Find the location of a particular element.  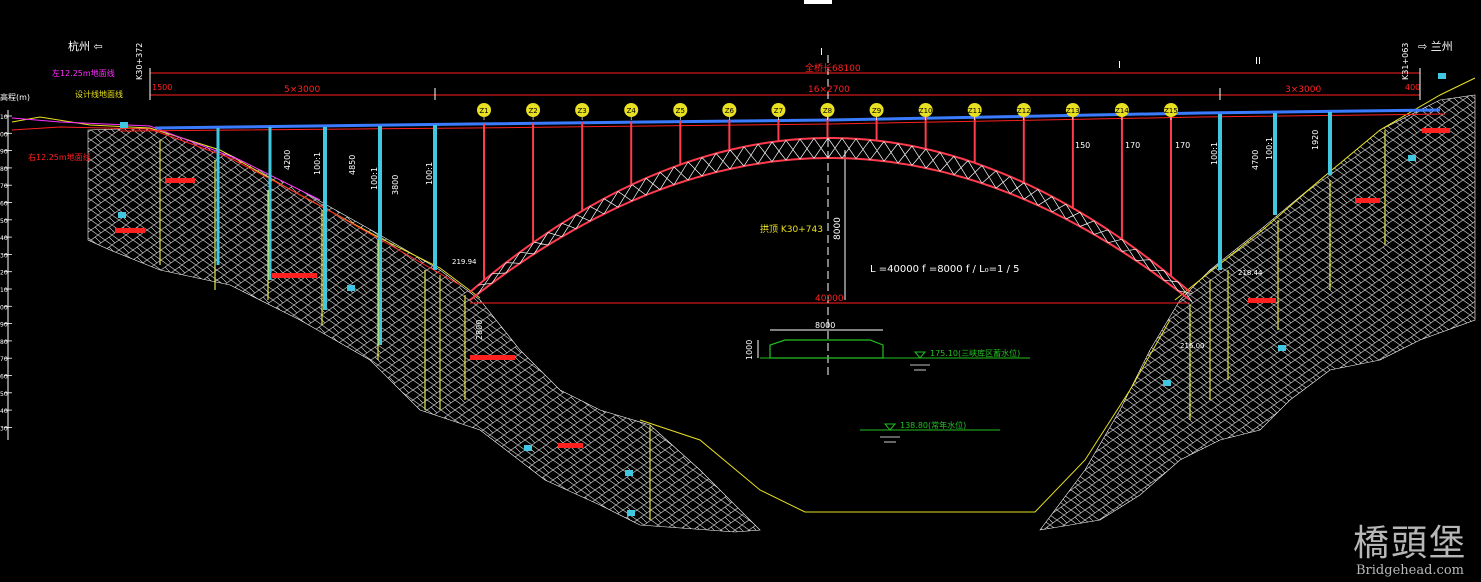

watermark-english: Bridgehead.com is located at coordinates (1410, 570).